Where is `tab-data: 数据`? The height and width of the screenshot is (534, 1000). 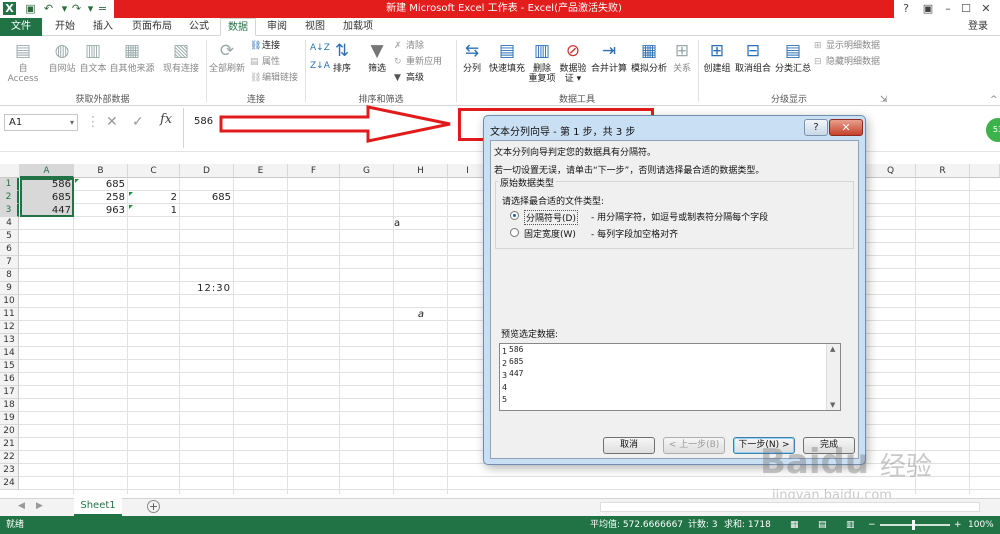
tab-data: 数据 is located at coordinates (238, 27).